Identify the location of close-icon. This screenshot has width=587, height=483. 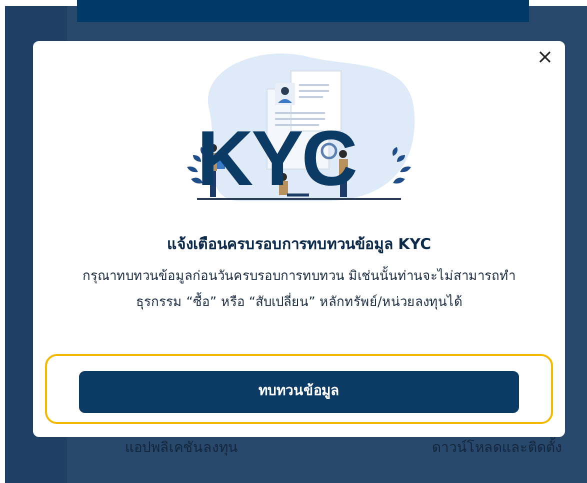
(545, 57).